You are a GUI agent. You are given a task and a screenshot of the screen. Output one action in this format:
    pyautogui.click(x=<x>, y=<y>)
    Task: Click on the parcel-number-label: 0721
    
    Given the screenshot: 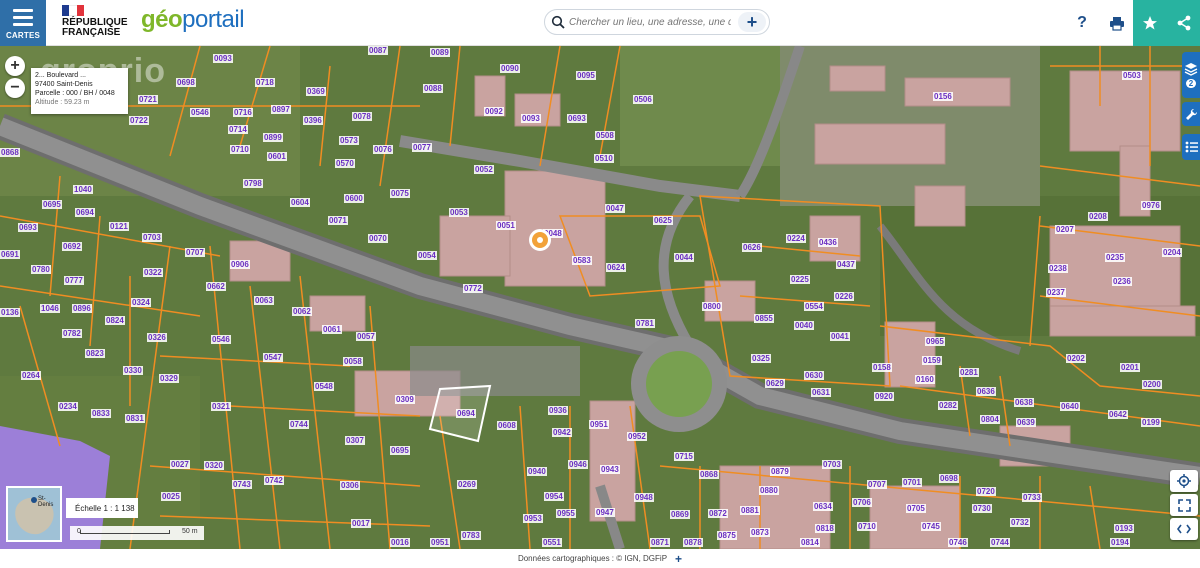 What is the action you would take?
    pyautogui.click(x=148, y=99)
    